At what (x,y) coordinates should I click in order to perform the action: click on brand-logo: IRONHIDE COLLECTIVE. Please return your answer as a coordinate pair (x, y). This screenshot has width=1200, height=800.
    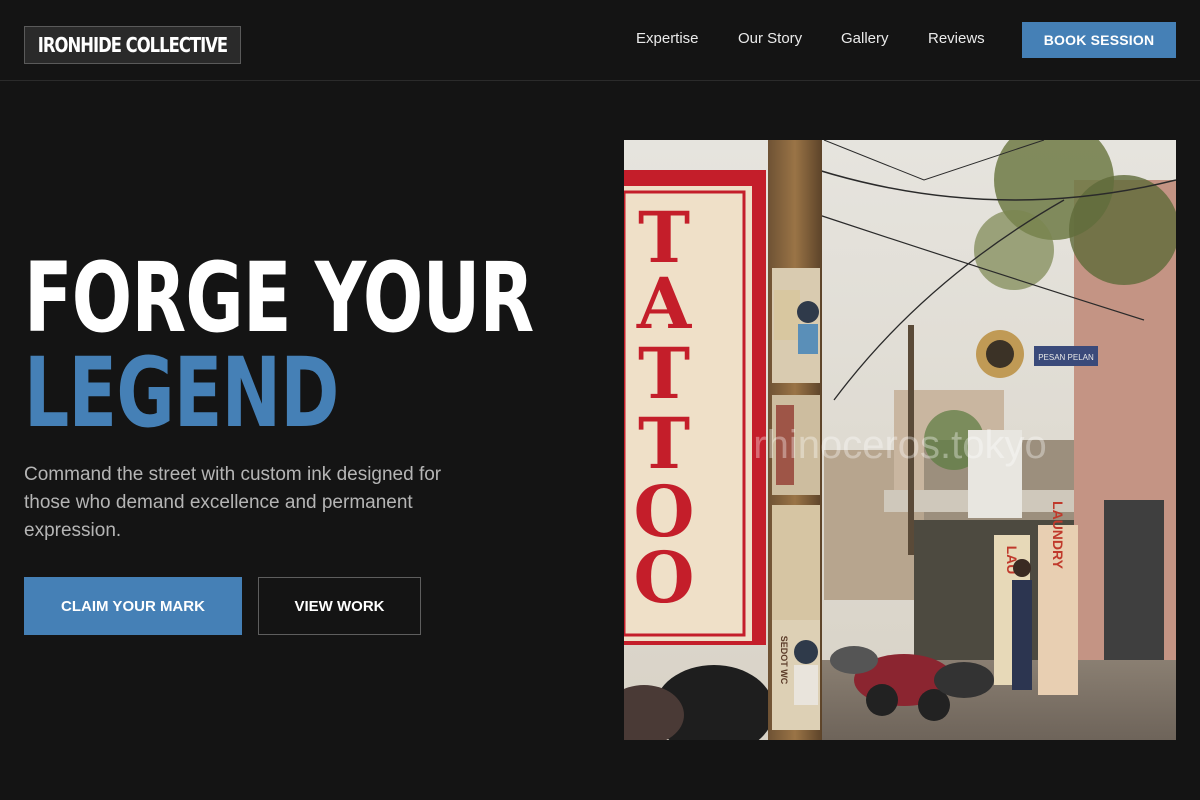
    Looking at the image, I should click on (132, 45).